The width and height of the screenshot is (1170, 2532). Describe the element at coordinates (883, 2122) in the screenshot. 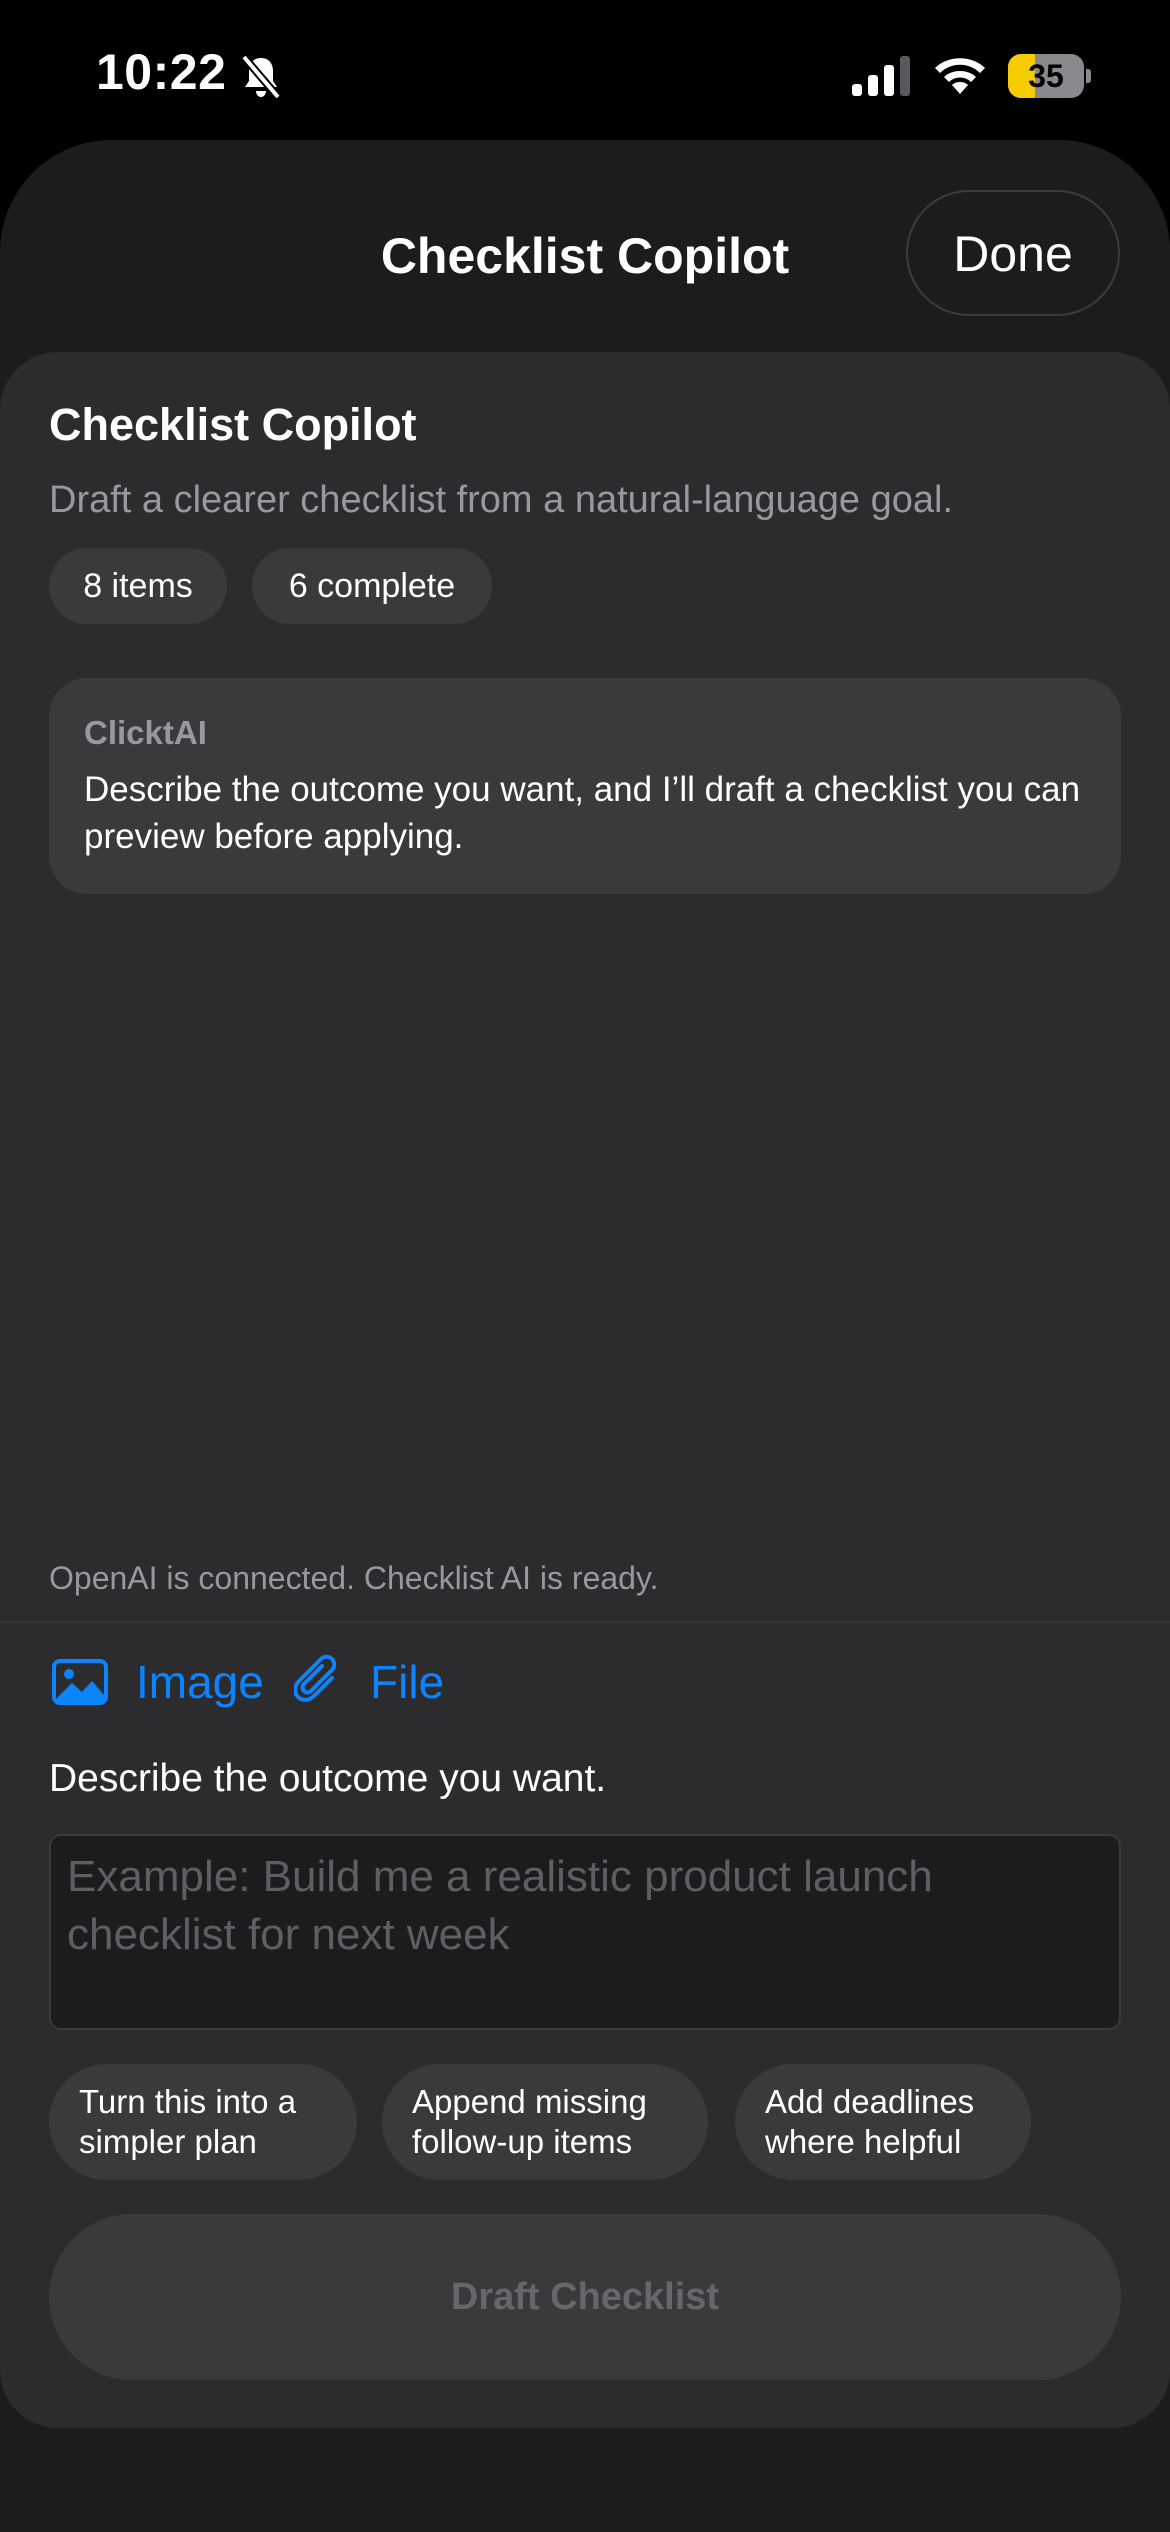

I see `suggestion-chip-deadlines: Add deadlines where helpful` at that location.